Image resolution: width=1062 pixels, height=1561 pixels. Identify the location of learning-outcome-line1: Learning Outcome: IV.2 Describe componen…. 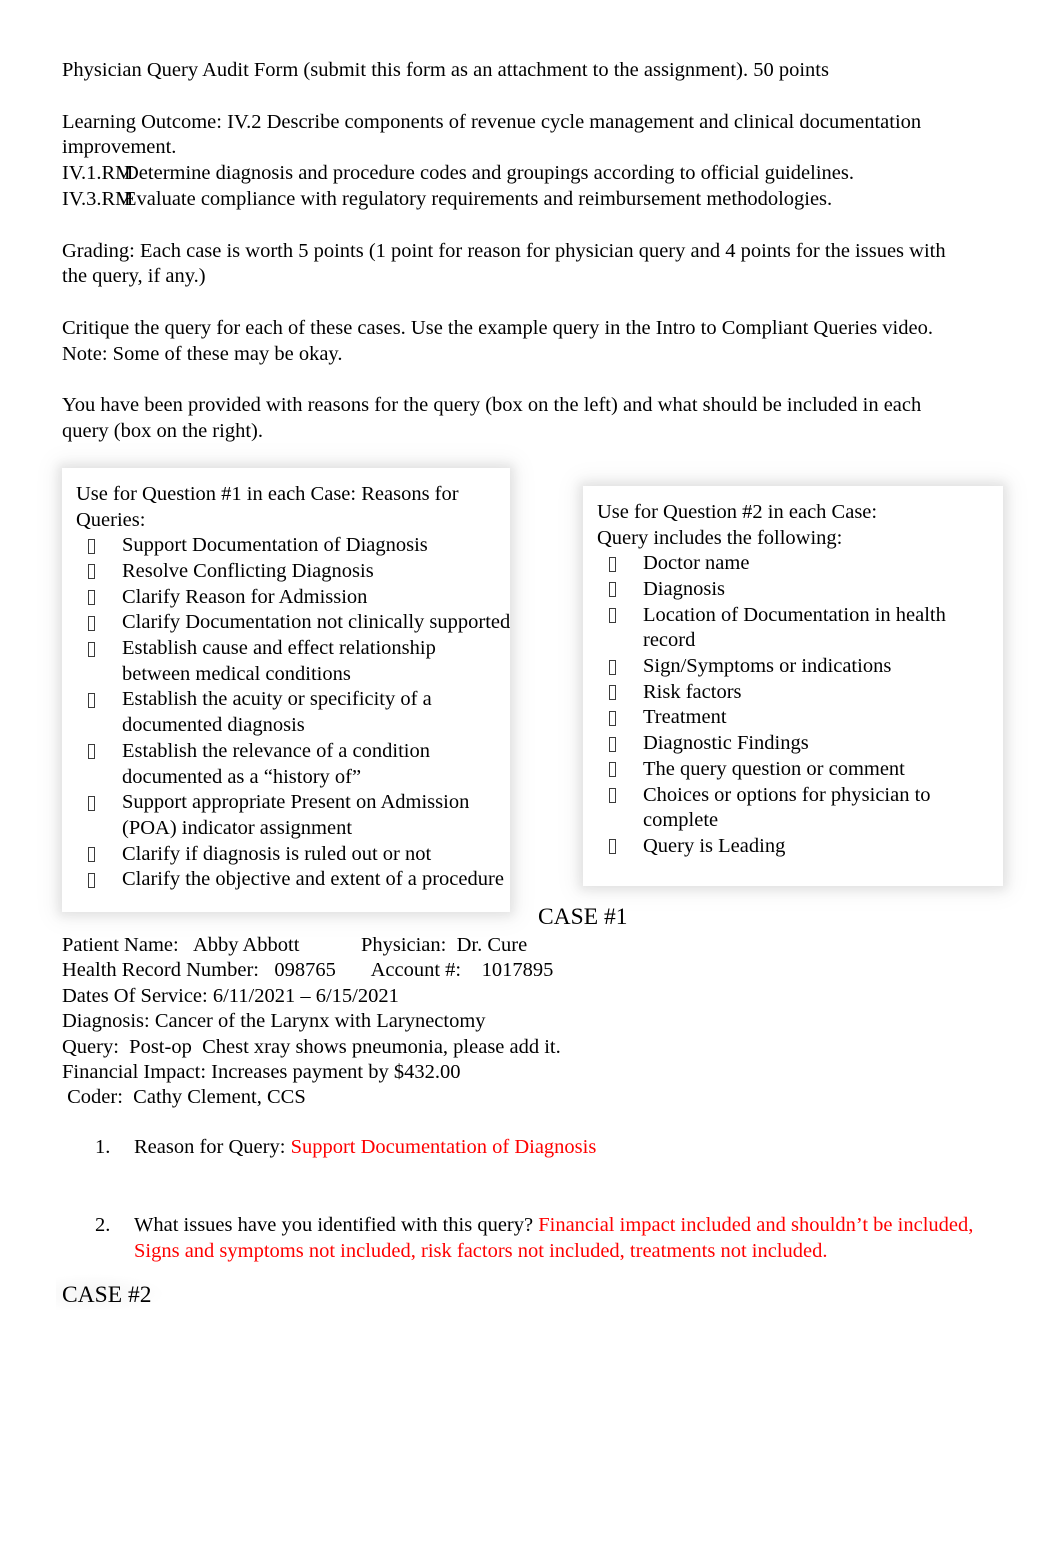
(492, 121).